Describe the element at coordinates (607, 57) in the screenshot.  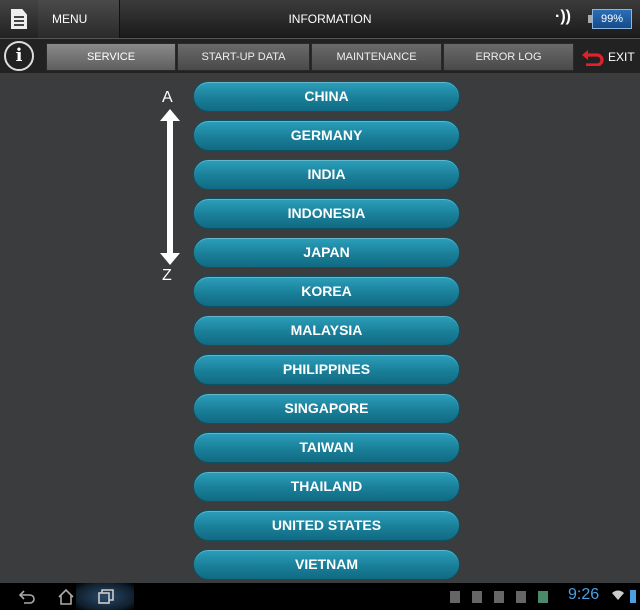
I see `exit-button: EXIT` at that location.